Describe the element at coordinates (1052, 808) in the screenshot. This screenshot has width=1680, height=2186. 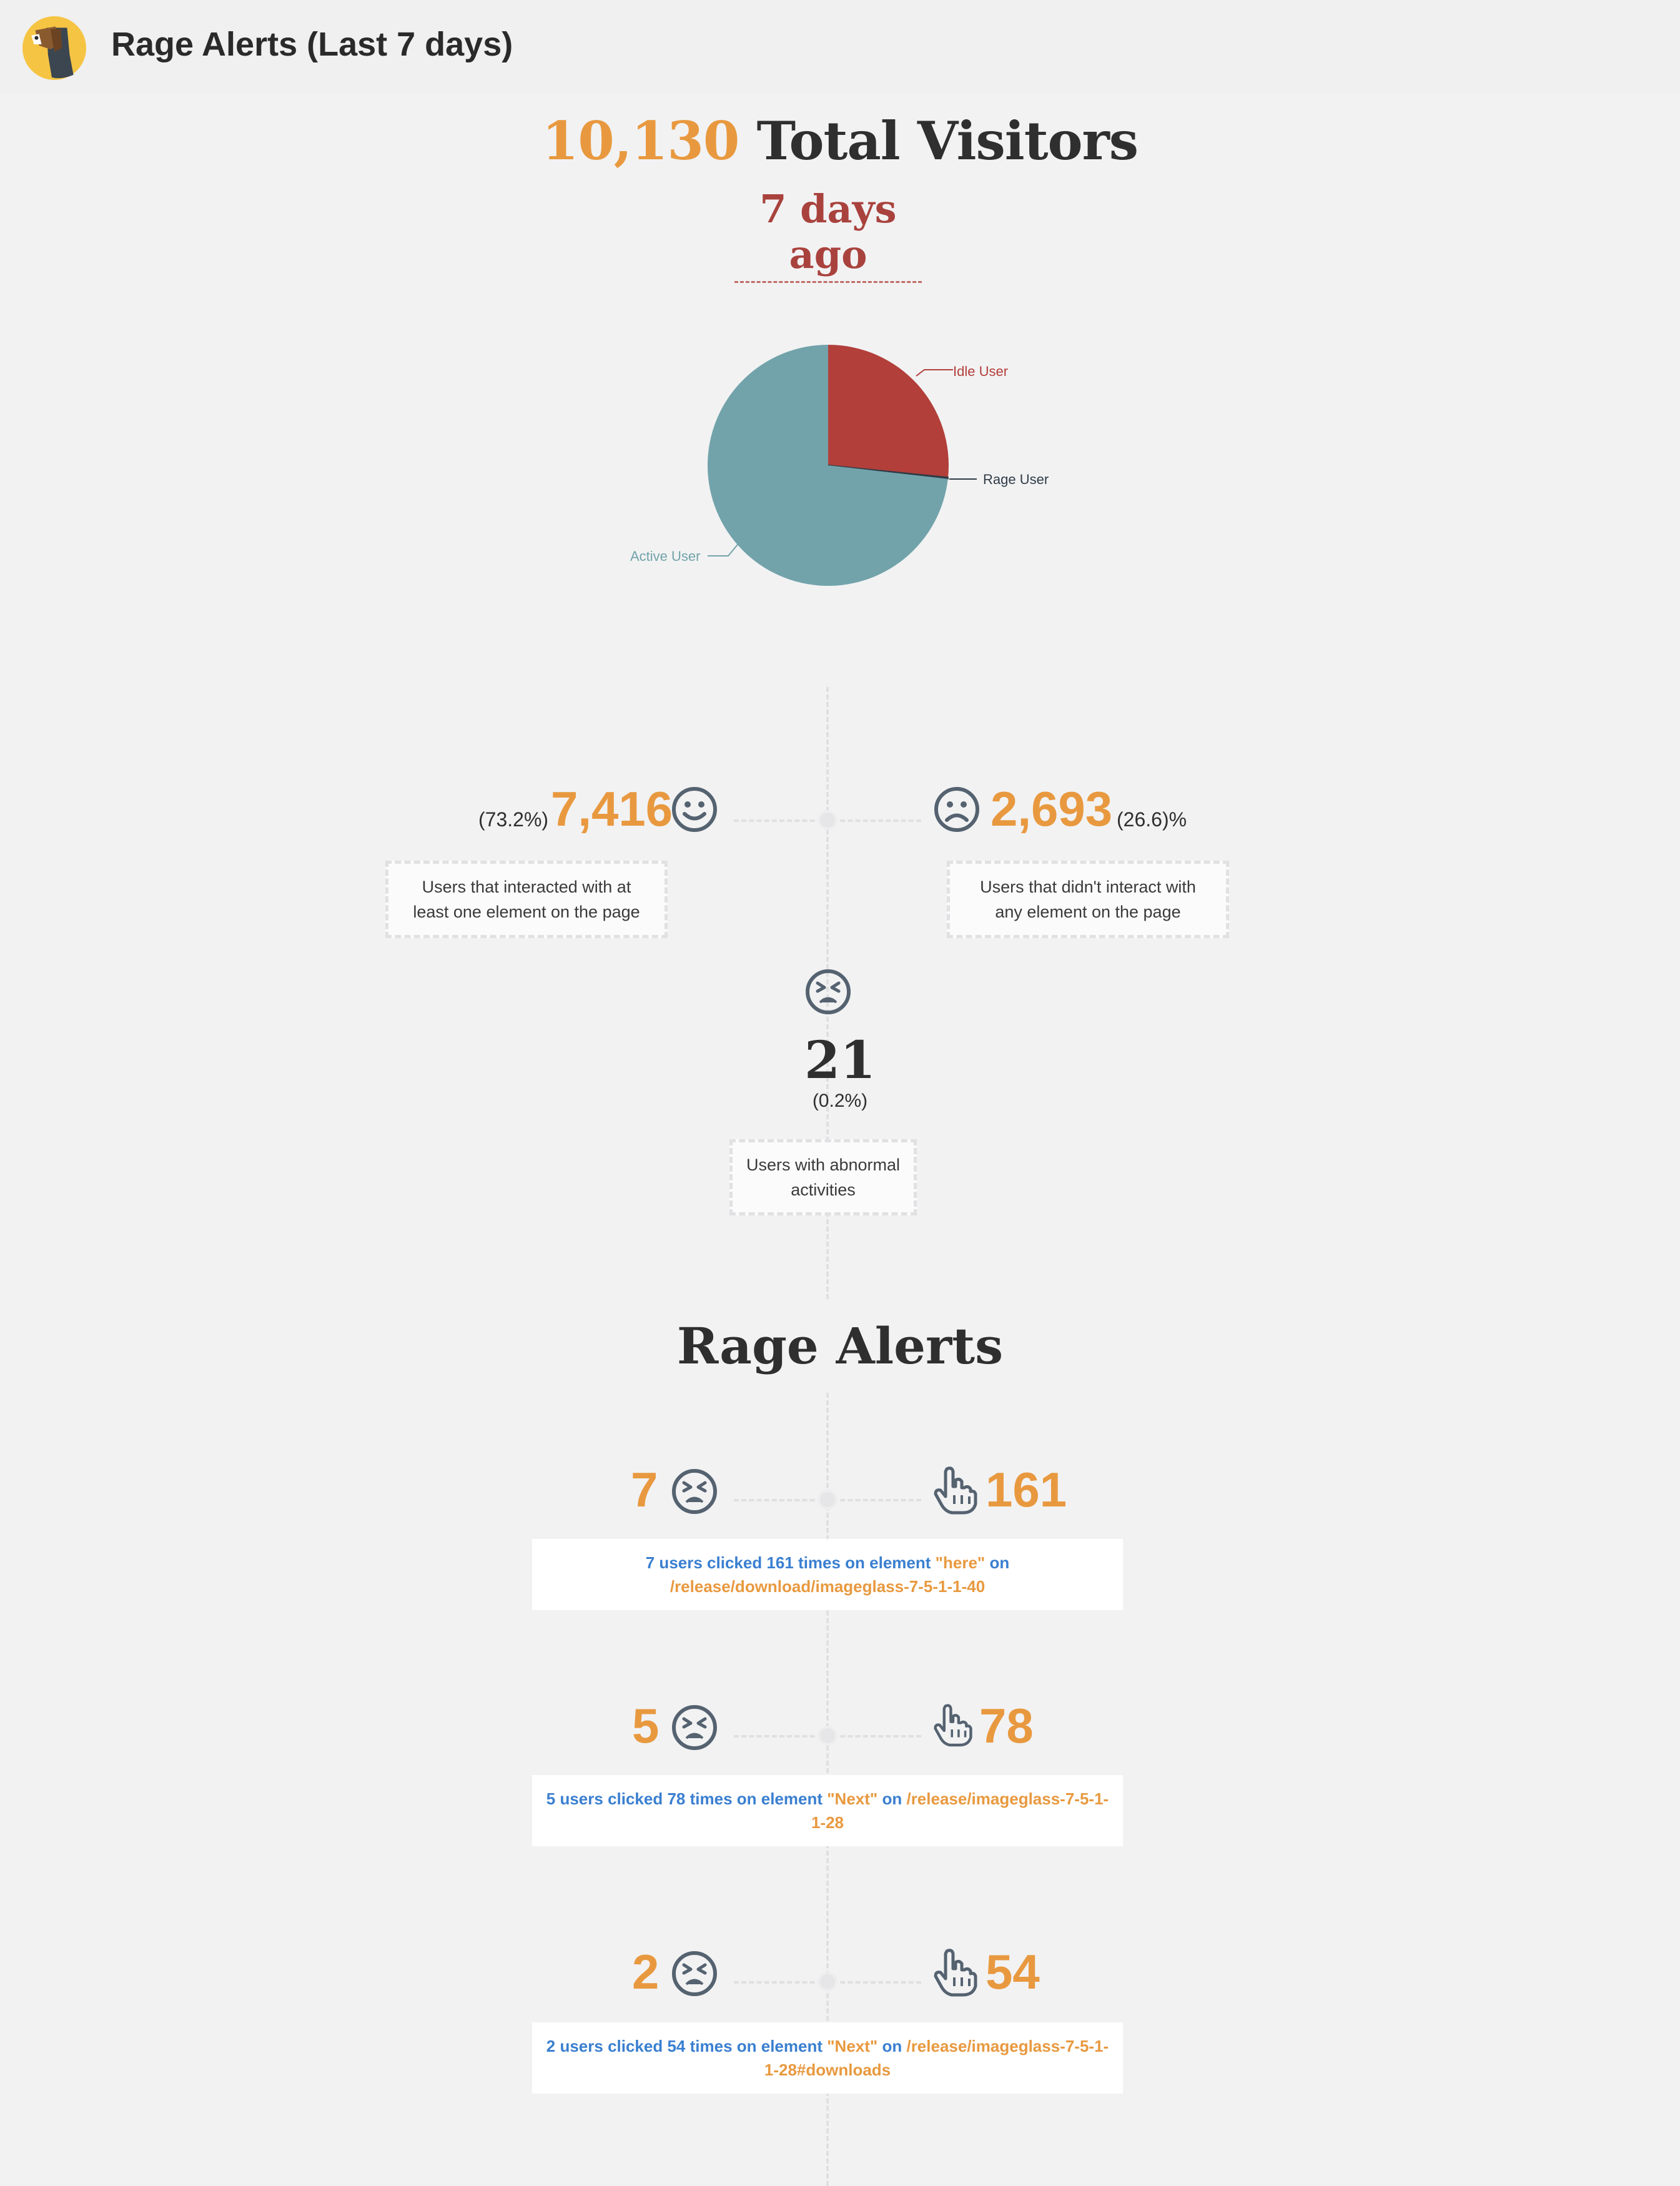
I see `idle-users-count: 2,693` at that location.